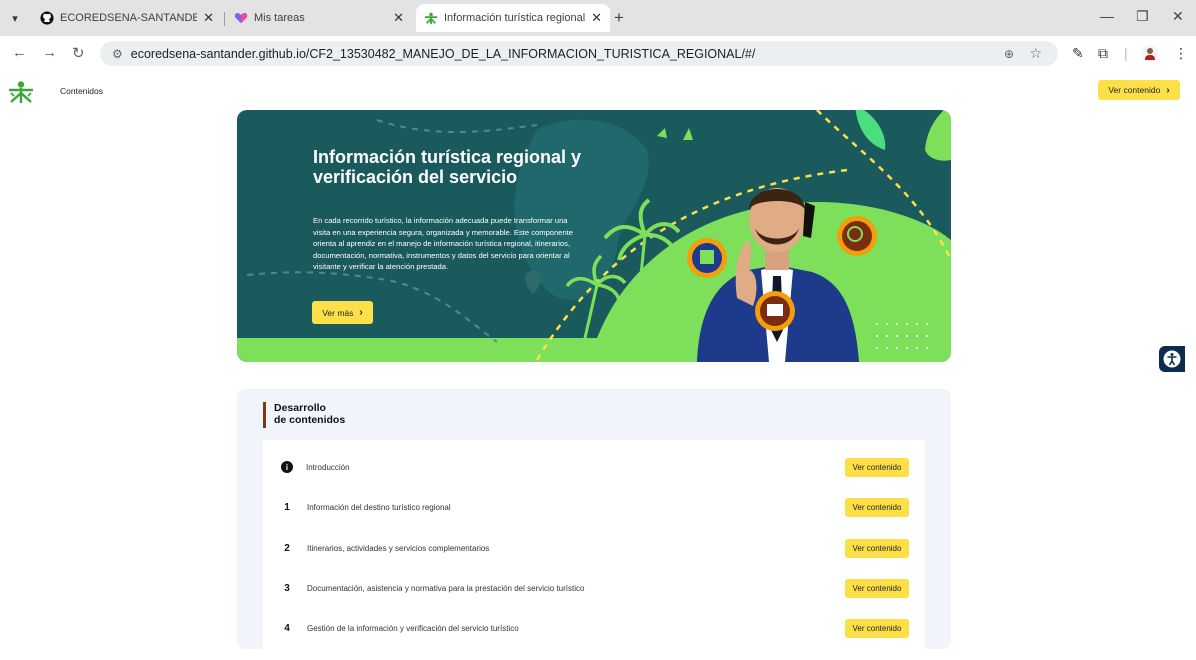  What do you see at coordinates (19, 52) in the screenshot?
I see `back-icon: ←` at bounding box center [19, 52].